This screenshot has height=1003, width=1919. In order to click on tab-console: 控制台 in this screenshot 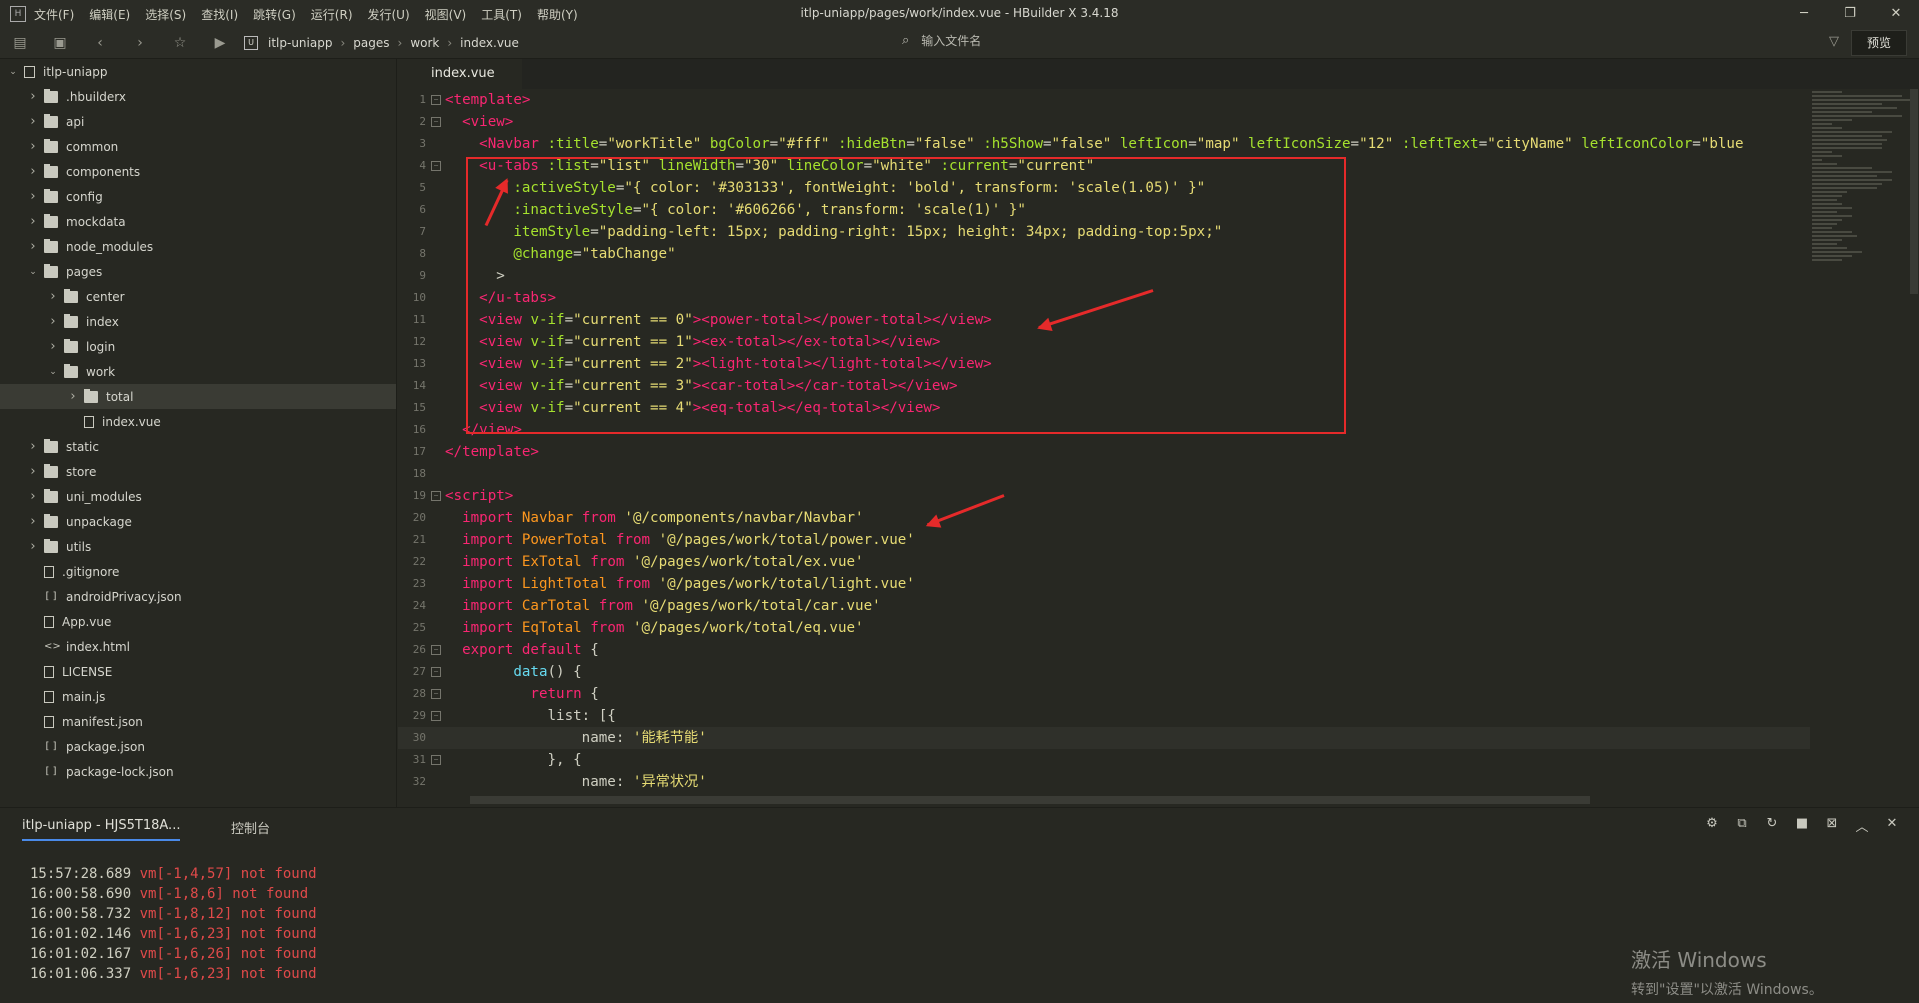, I will do `click(250, 827)`.